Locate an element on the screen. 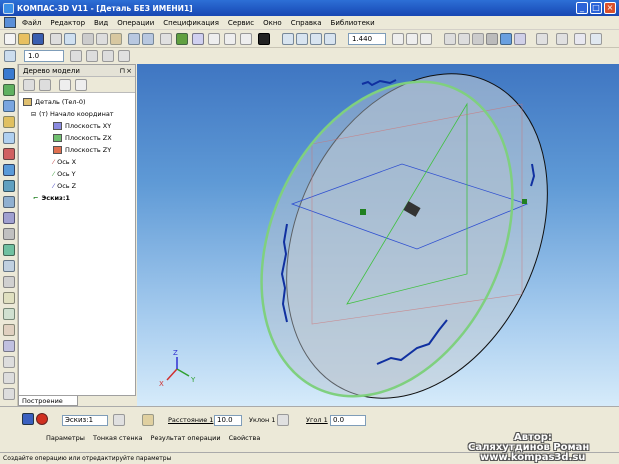  tree-item-origin: ⊟ (т) Начало координат is located at coordinates (72, 114).